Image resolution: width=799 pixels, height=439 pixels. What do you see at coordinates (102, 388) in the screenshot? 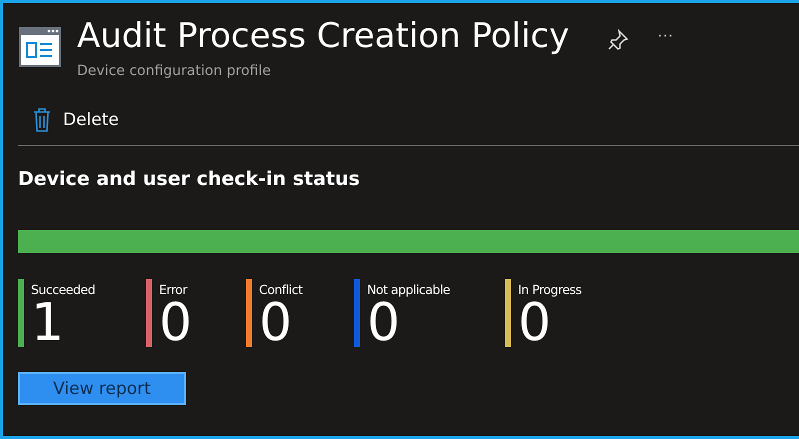
I see `view-report-button: View report` at bounding box center [102, 388].